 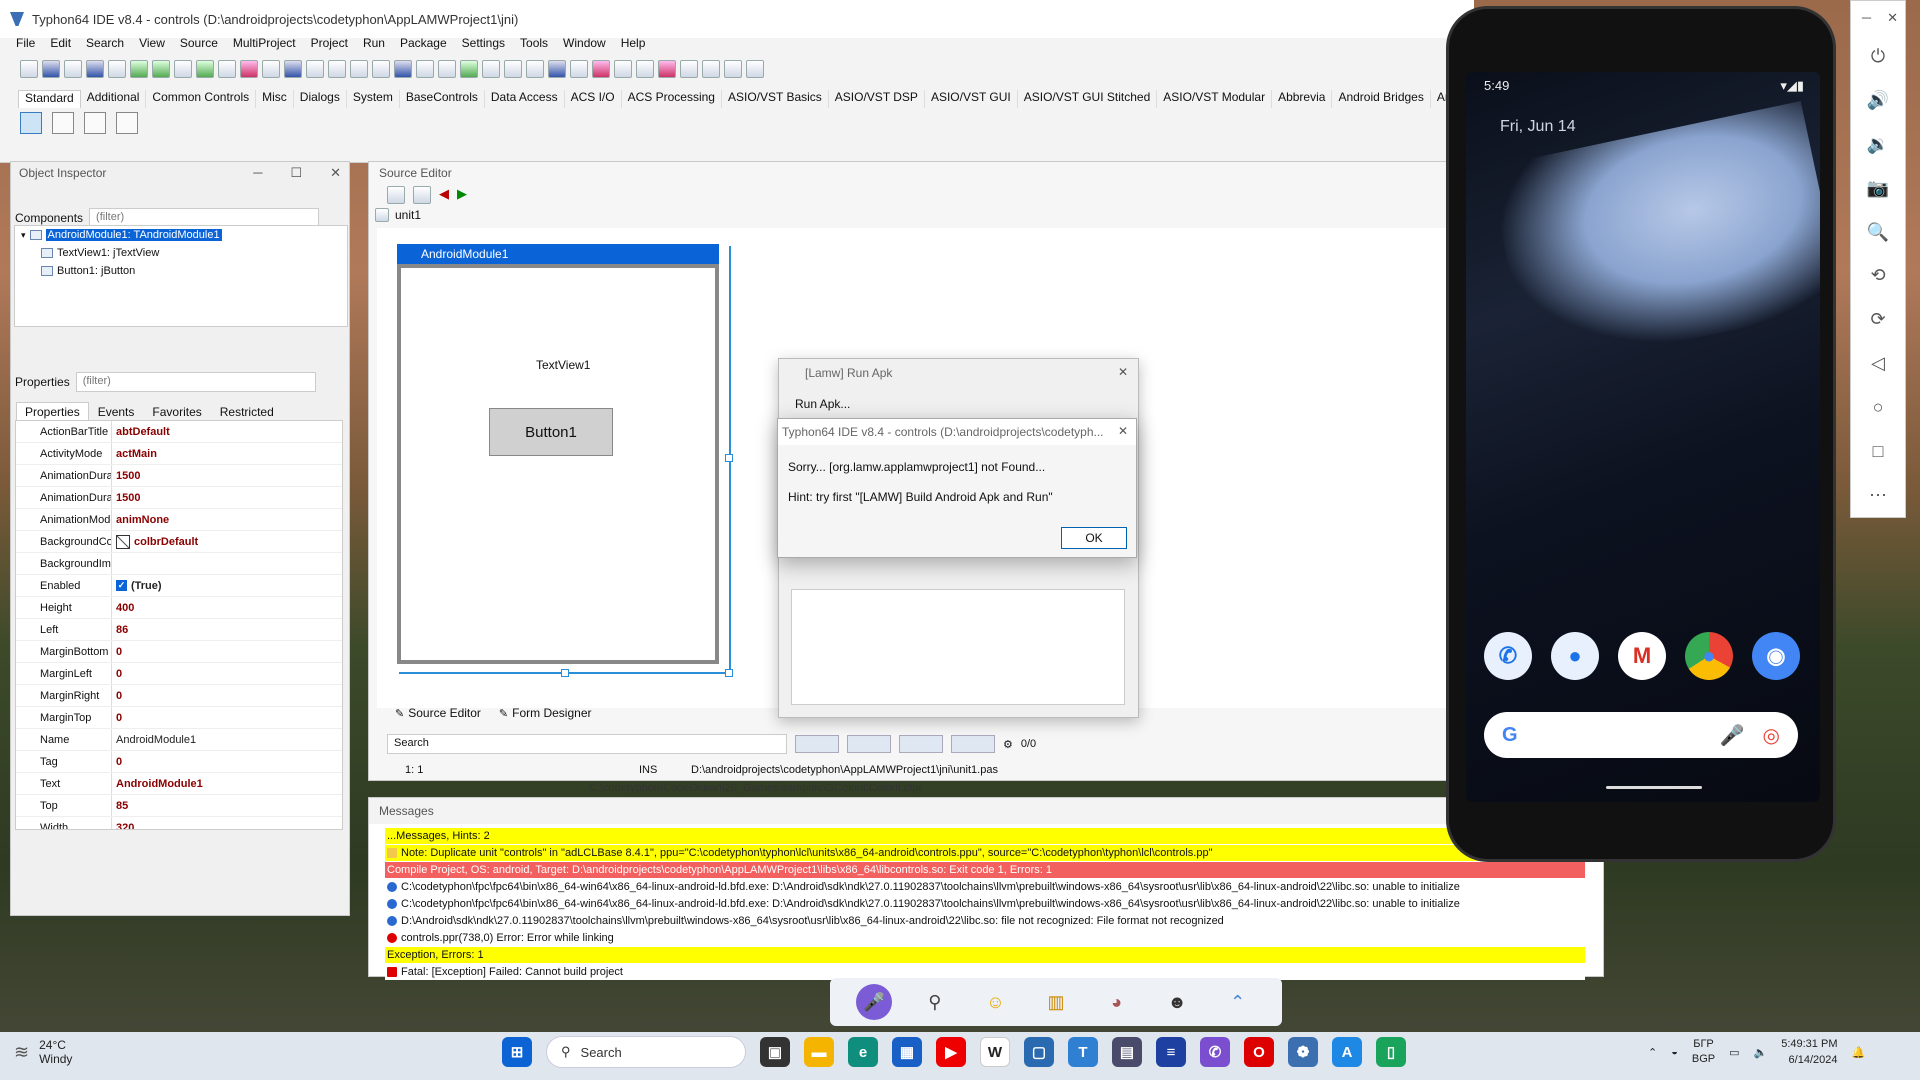 What do you see at coordinates (537, 46) in the screenshot?
I see `menu-item-tools: Tools` at bounding box center [537, 46].